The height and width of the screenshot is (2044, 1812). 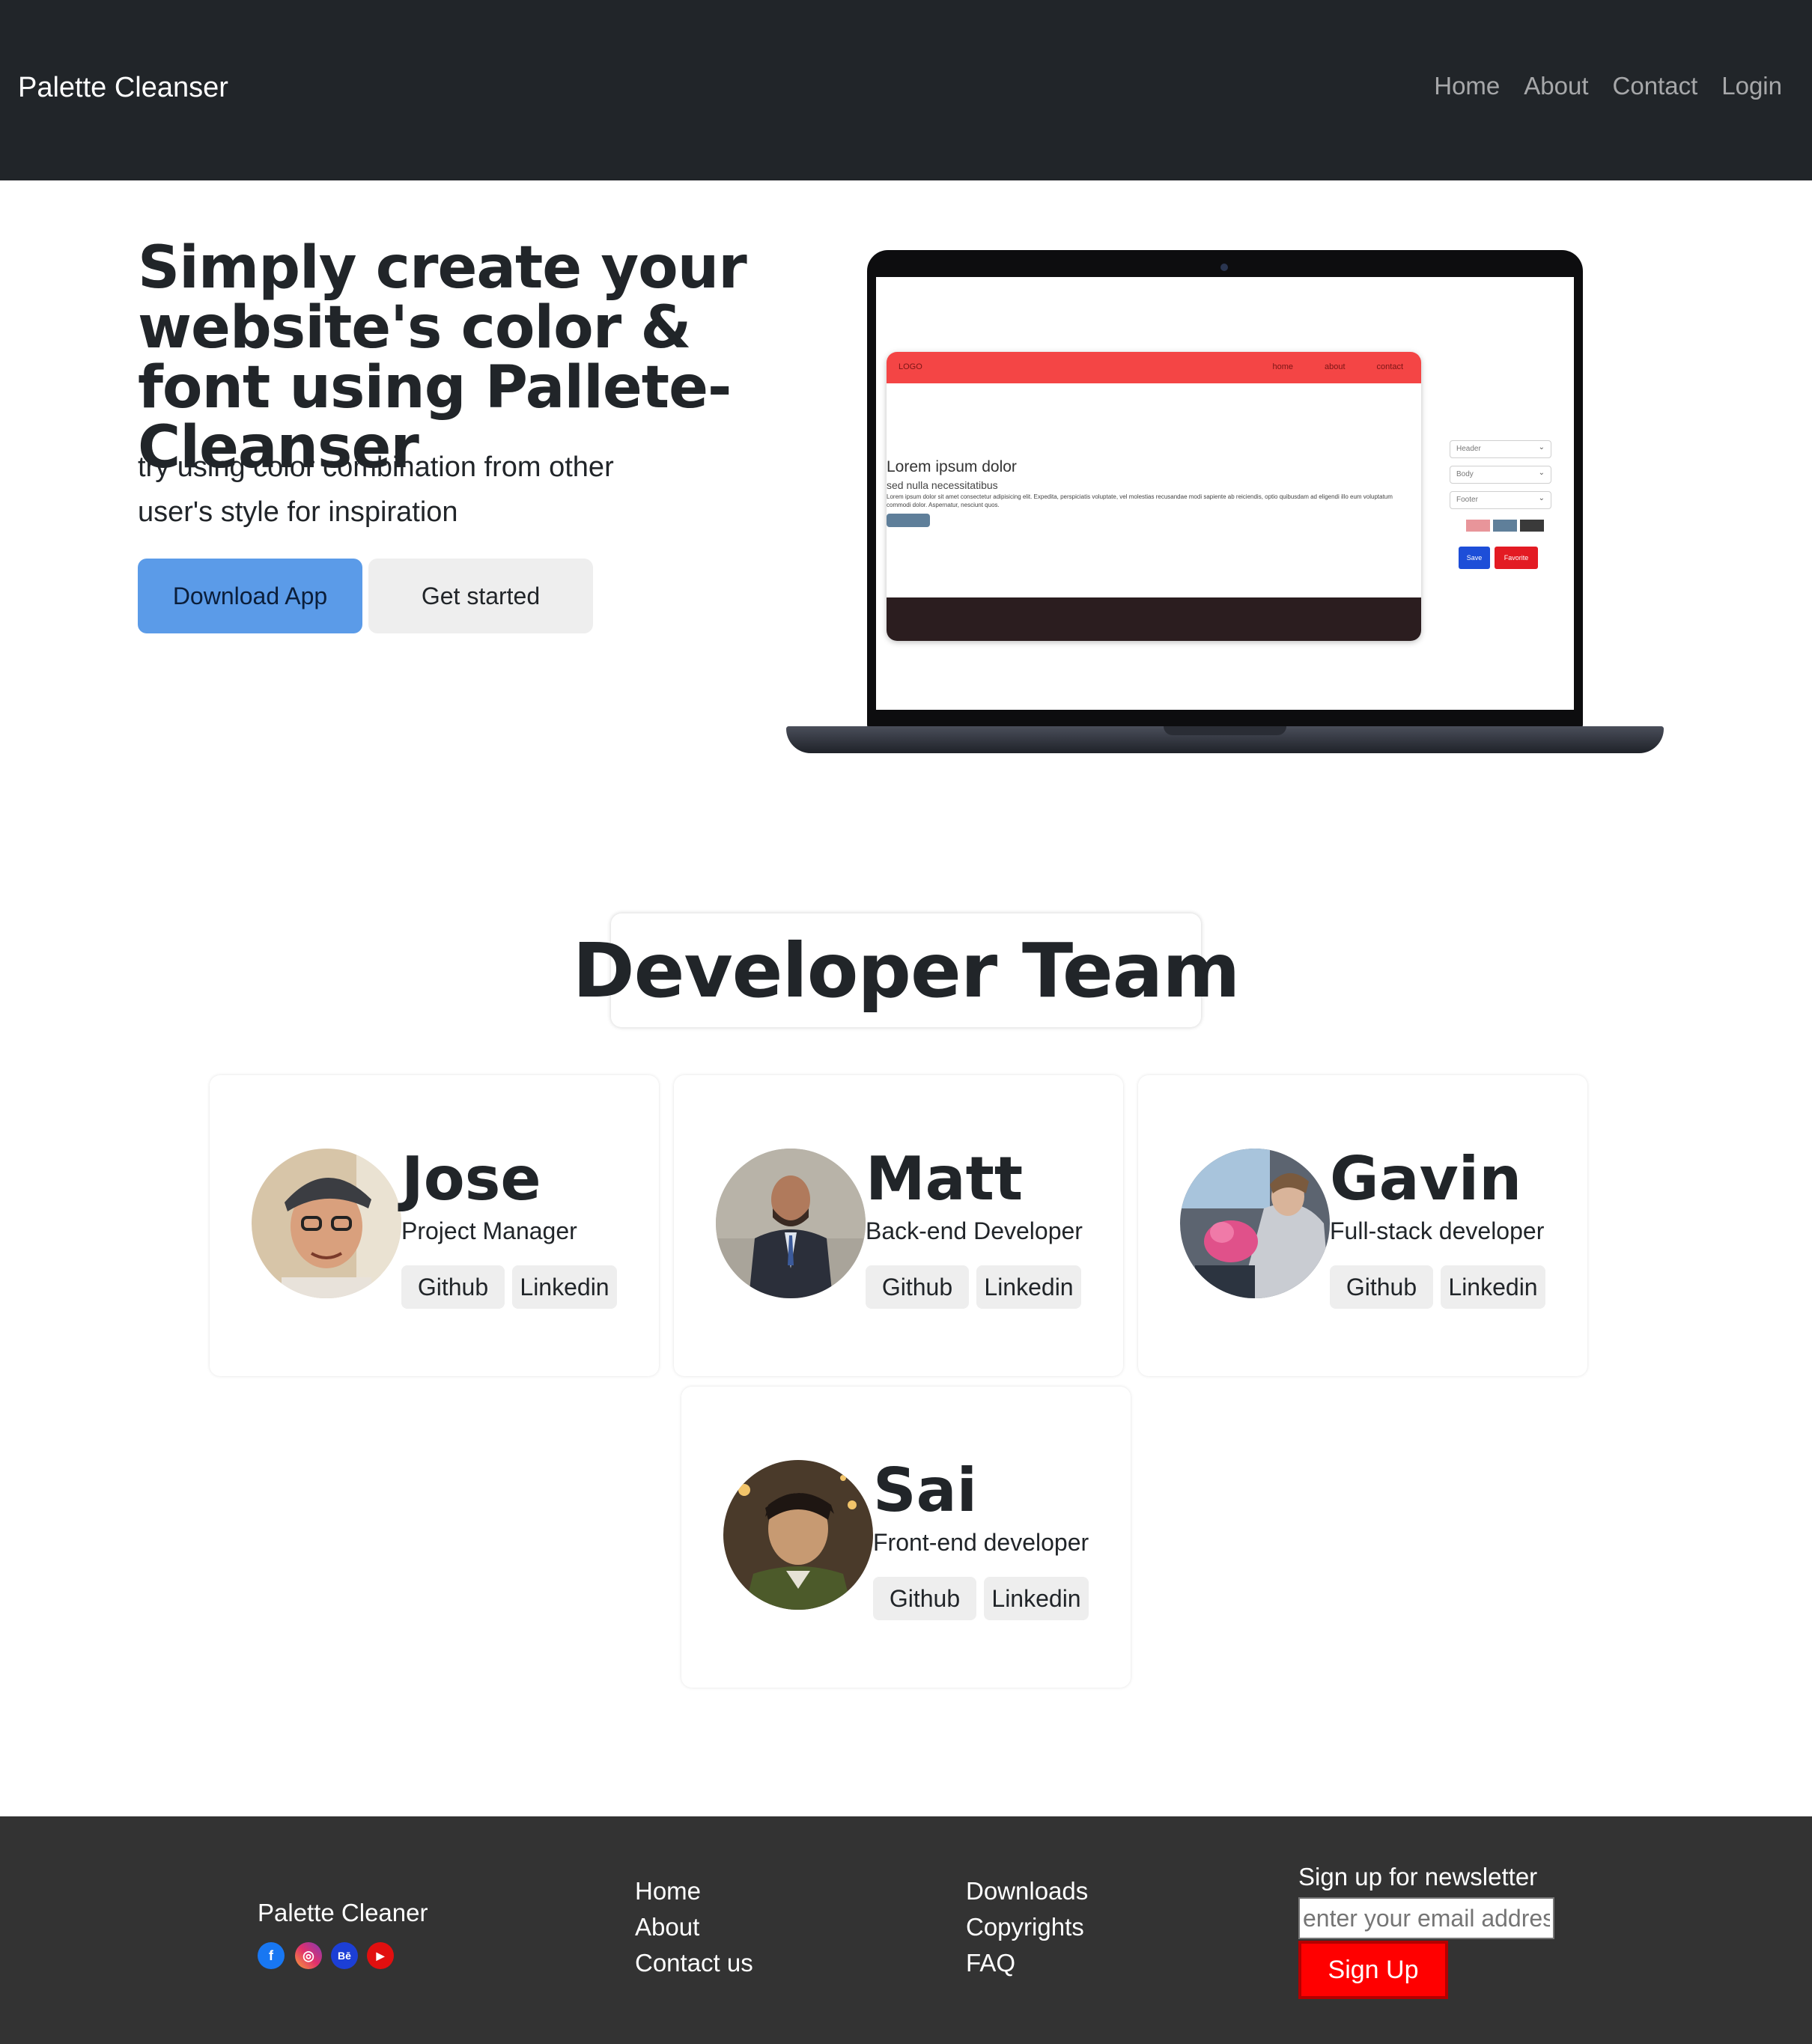 I want to click on mock-select-body-label: Body, so click(x=1465, y=474).